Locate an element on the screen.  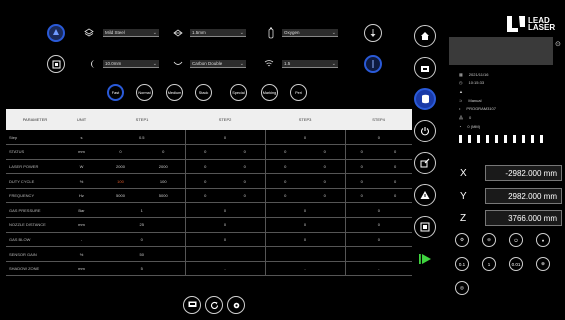
focus-select: 1.5 ⌄ is located at coordinates (310, 64).